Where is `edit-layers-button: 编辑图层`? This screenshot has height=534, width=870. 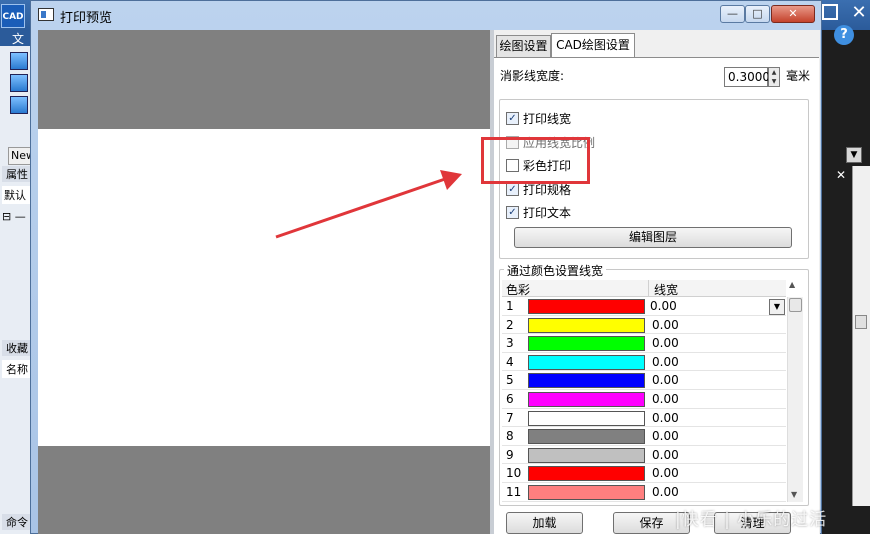
edit-layers-button: 编辑图层 is located at coordinates (653, 237).